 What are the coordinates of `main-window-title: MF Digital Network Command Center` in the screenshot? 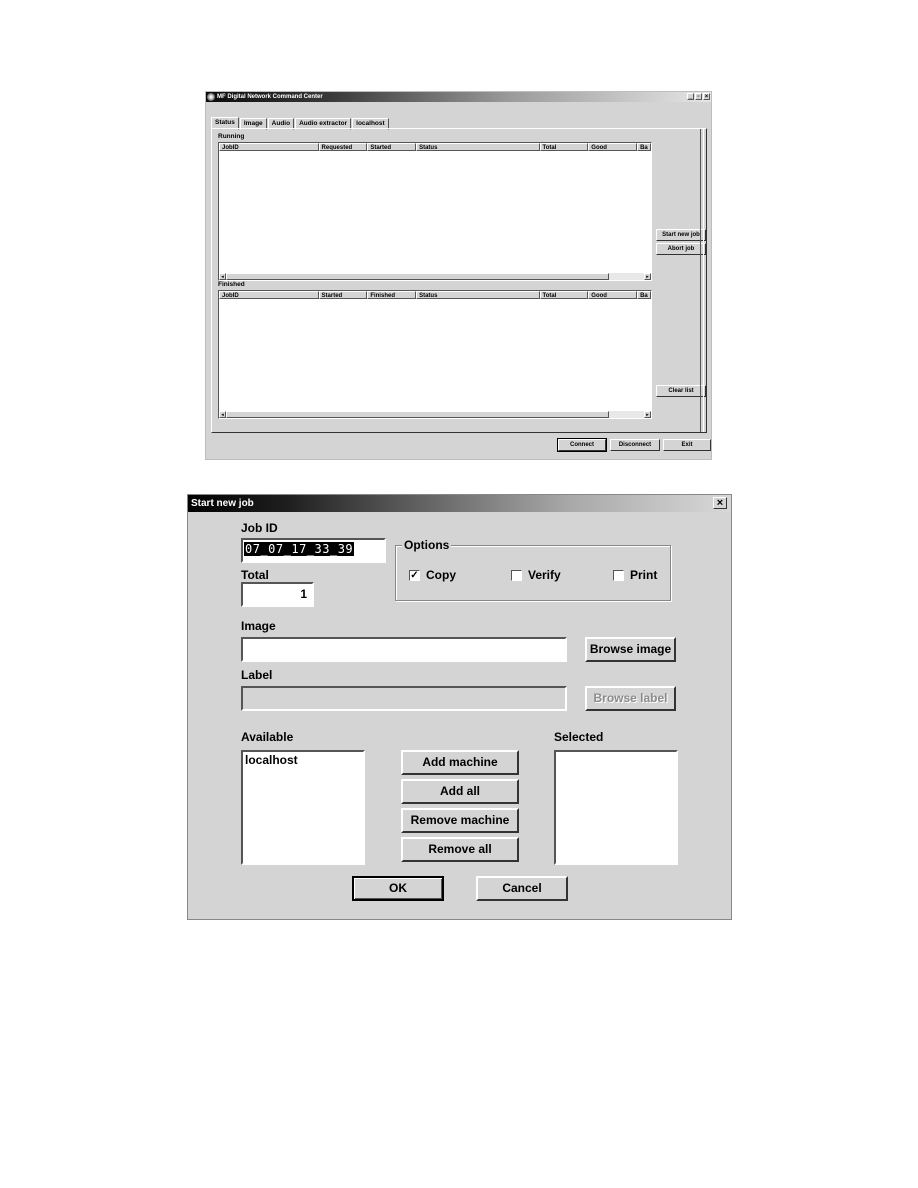 It's located at (270, 97).